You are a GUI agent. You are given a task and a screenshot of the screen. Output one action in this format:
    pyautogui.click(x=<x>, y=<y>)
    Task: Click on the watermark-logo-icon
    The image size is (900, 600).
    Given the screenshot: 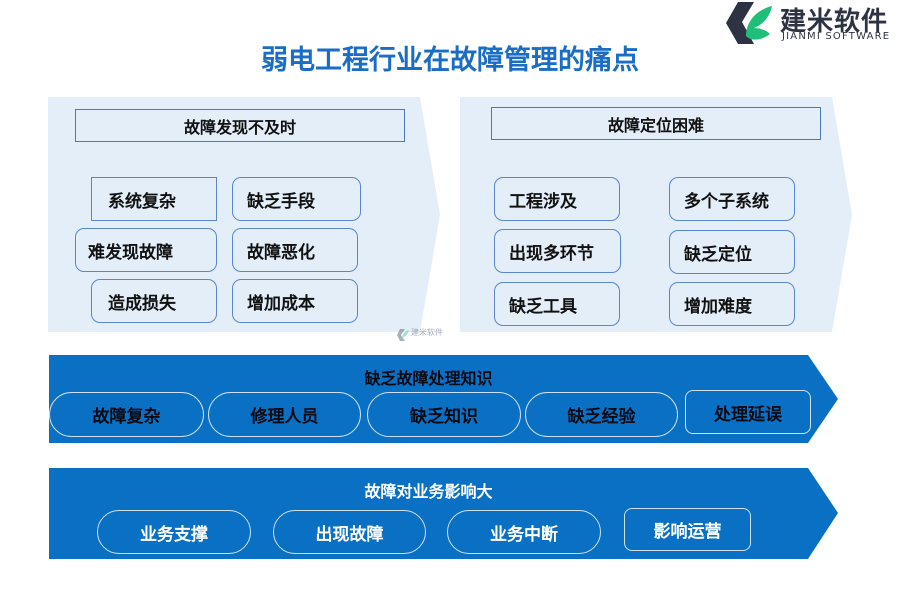 What is the action you would take?
    pyautogui.click(x=403, y=335)
    